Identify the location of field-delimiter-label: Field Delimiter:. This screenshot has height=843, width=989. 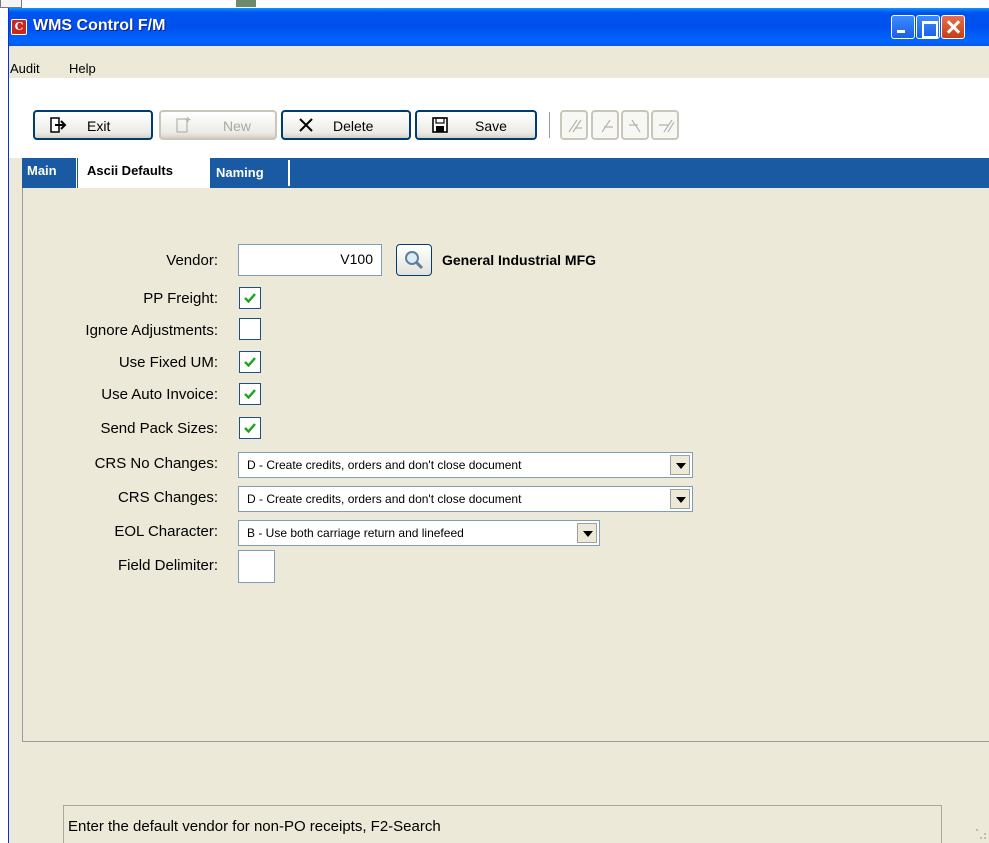
(167, 565).